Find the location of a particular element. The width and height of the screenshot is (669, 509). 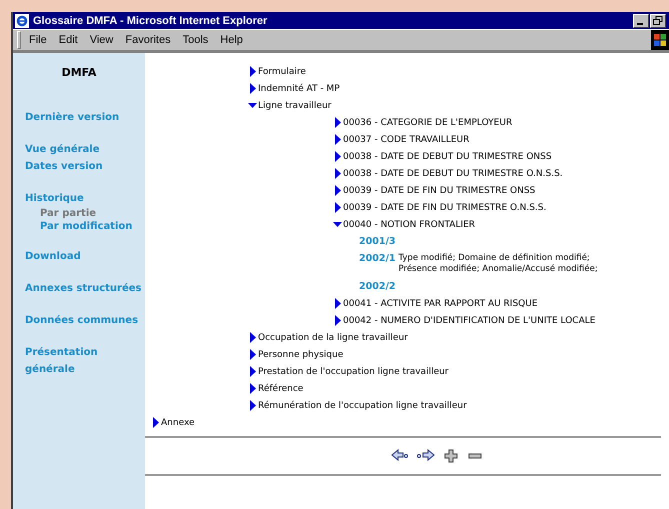

restore-button is located at coordinates (658, 21).